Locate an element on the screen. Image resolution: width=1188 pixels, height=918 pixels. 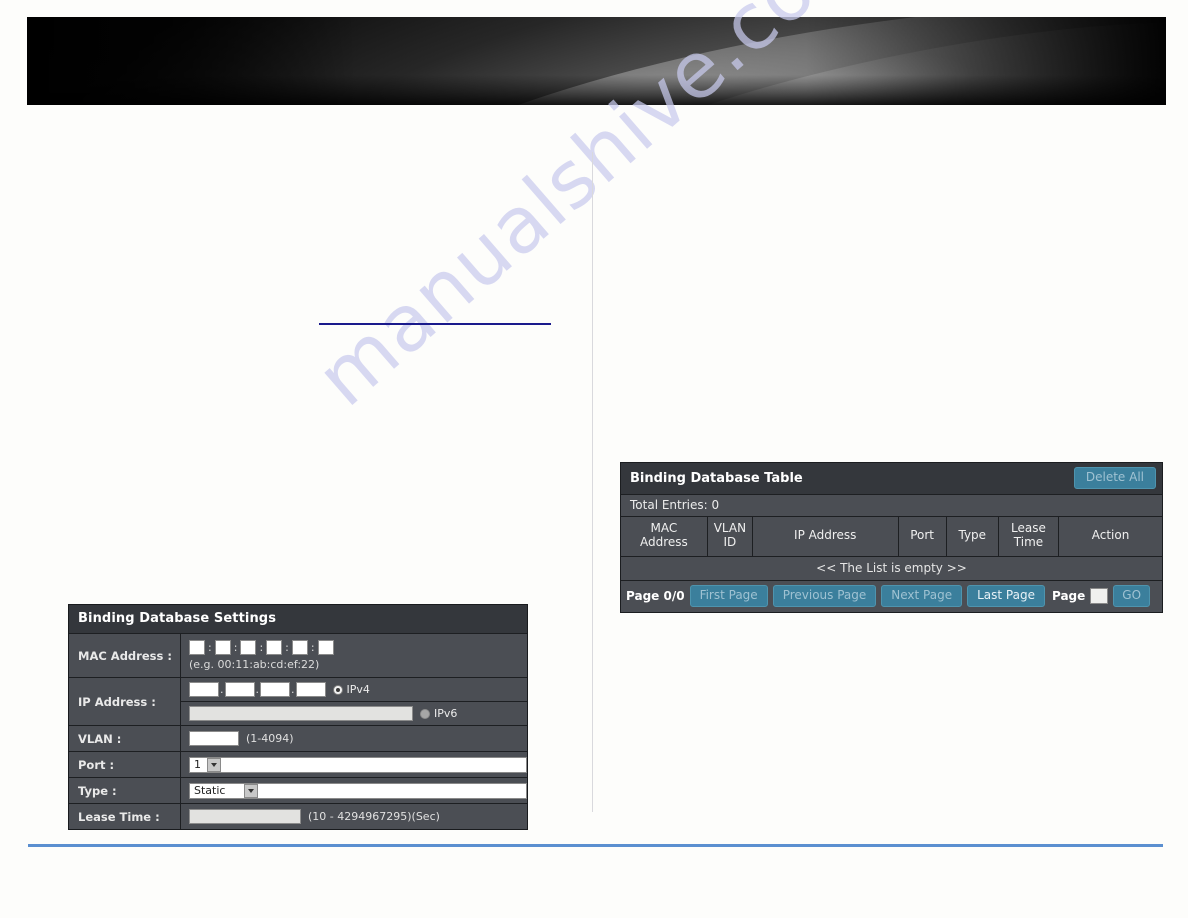
page-input-label: Page is located at coordinates (1068, 595).